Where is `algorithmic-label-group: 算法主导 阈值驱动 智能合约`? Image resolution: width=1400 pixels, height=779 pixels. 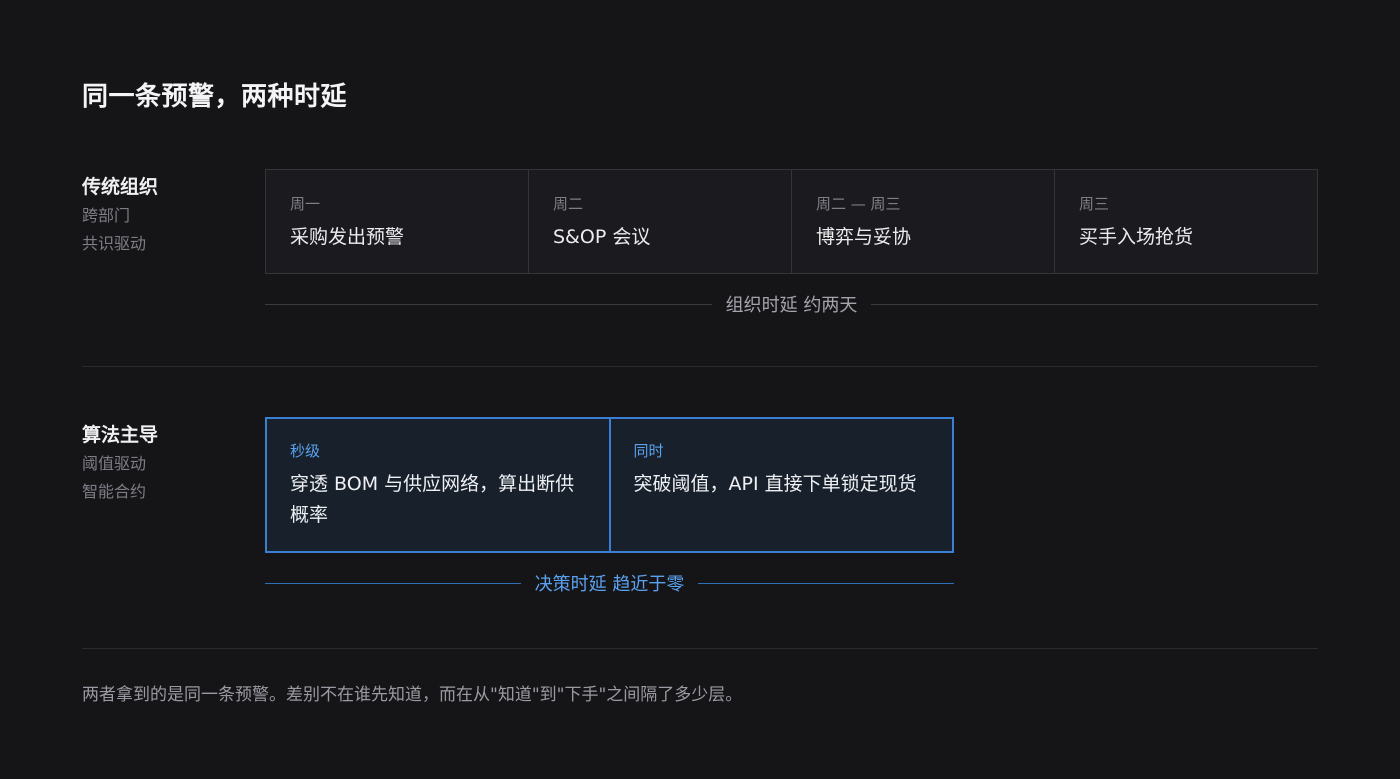
algorithmic-label-group: 算法主导 阈值驱动 智能合约 is located at coordinates (120, 463).